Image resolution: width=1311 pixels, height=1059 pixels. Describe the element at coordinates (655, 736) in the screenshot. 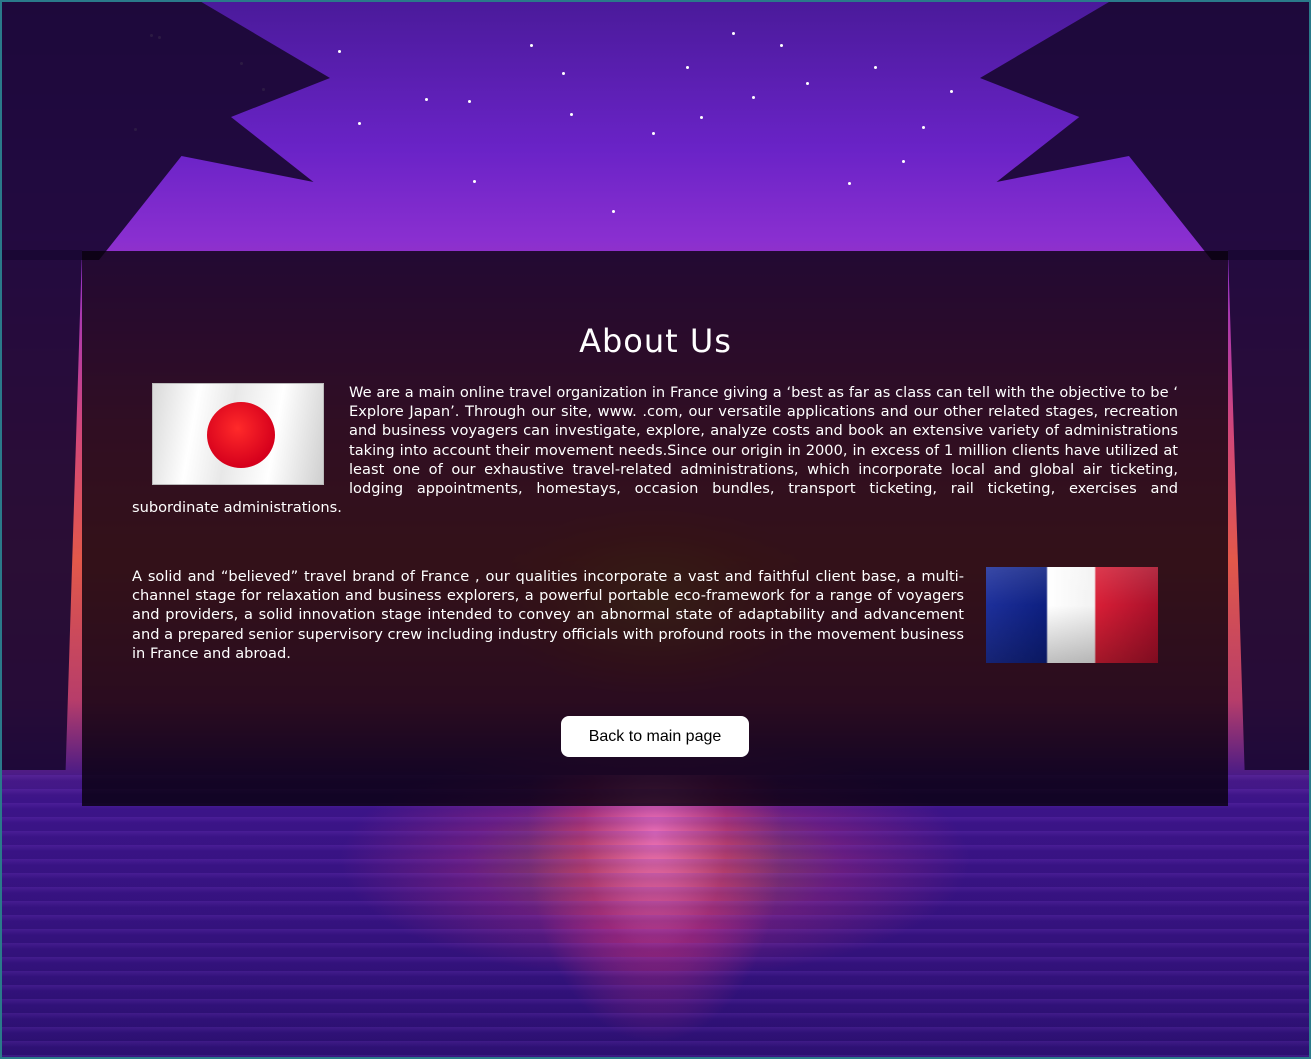

I see `back-to-main-page-button: Back to main page` at that location.